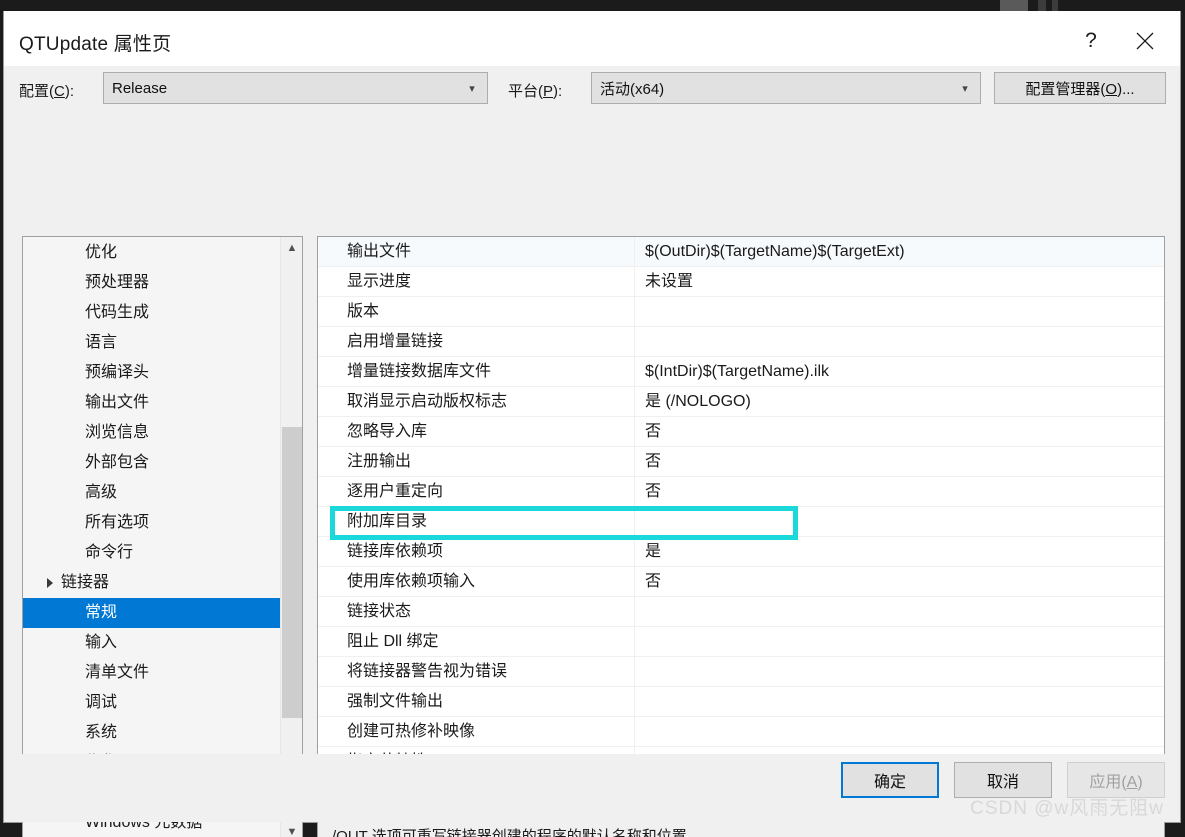  What do you see at coordinates (151, 553) in the screenshot?
I see `sidebar-item: 命令行` at bounding box center [151, 553].